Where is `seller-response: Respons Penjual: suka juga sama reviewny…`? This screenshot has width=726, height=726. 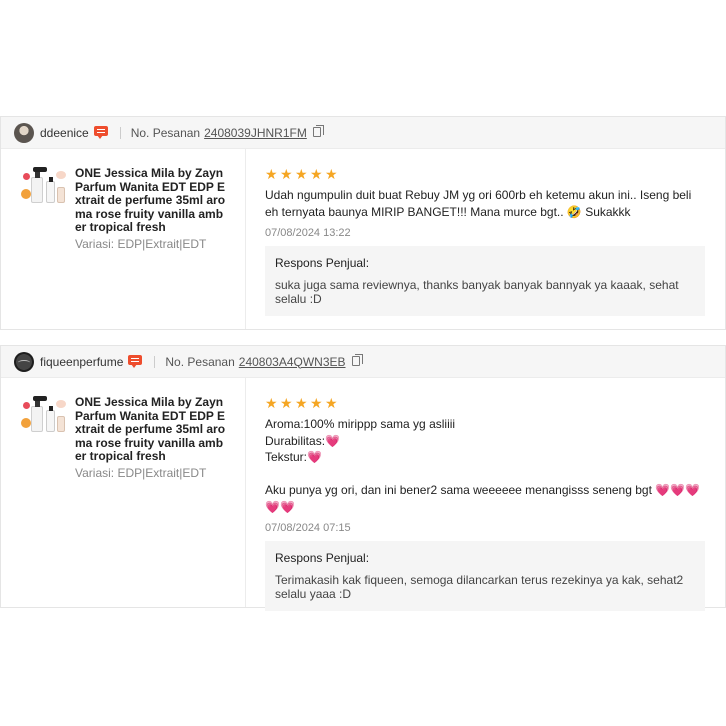
seller-response: Respons Penjual: suka juga sama reviewny… is located at coordinates (485, 281).